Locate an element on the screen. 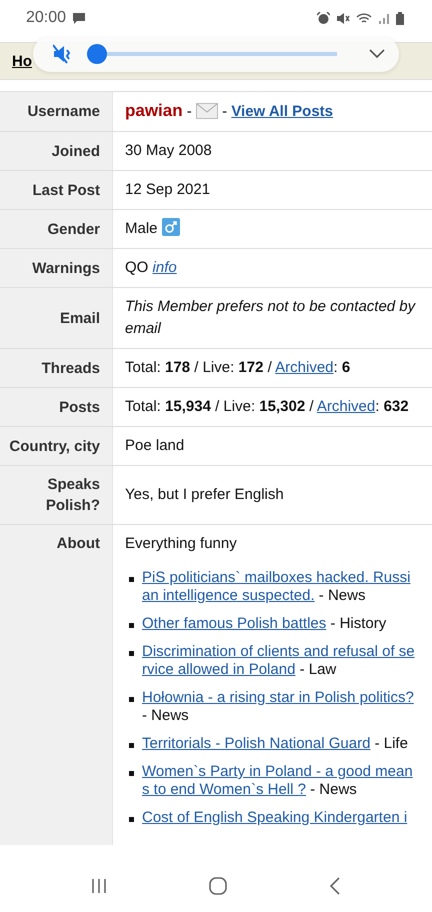  field-value: Male is located at coordinates (142, 228).